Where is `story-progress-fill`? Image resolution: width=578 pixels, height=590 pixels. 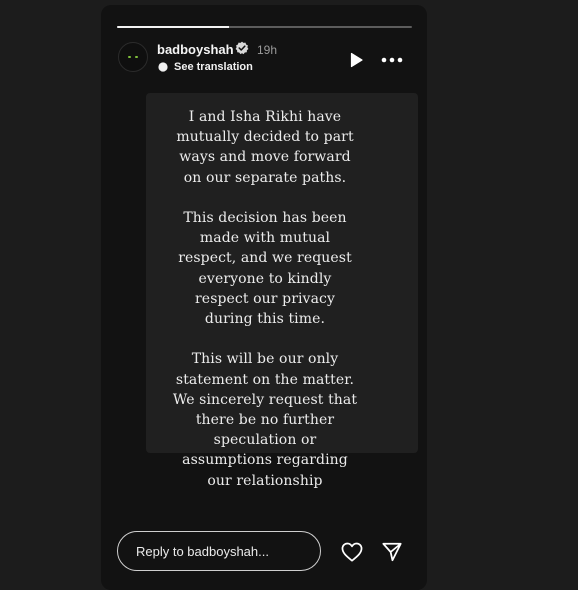 story-progress-fill is located at coordinates (173, 27).